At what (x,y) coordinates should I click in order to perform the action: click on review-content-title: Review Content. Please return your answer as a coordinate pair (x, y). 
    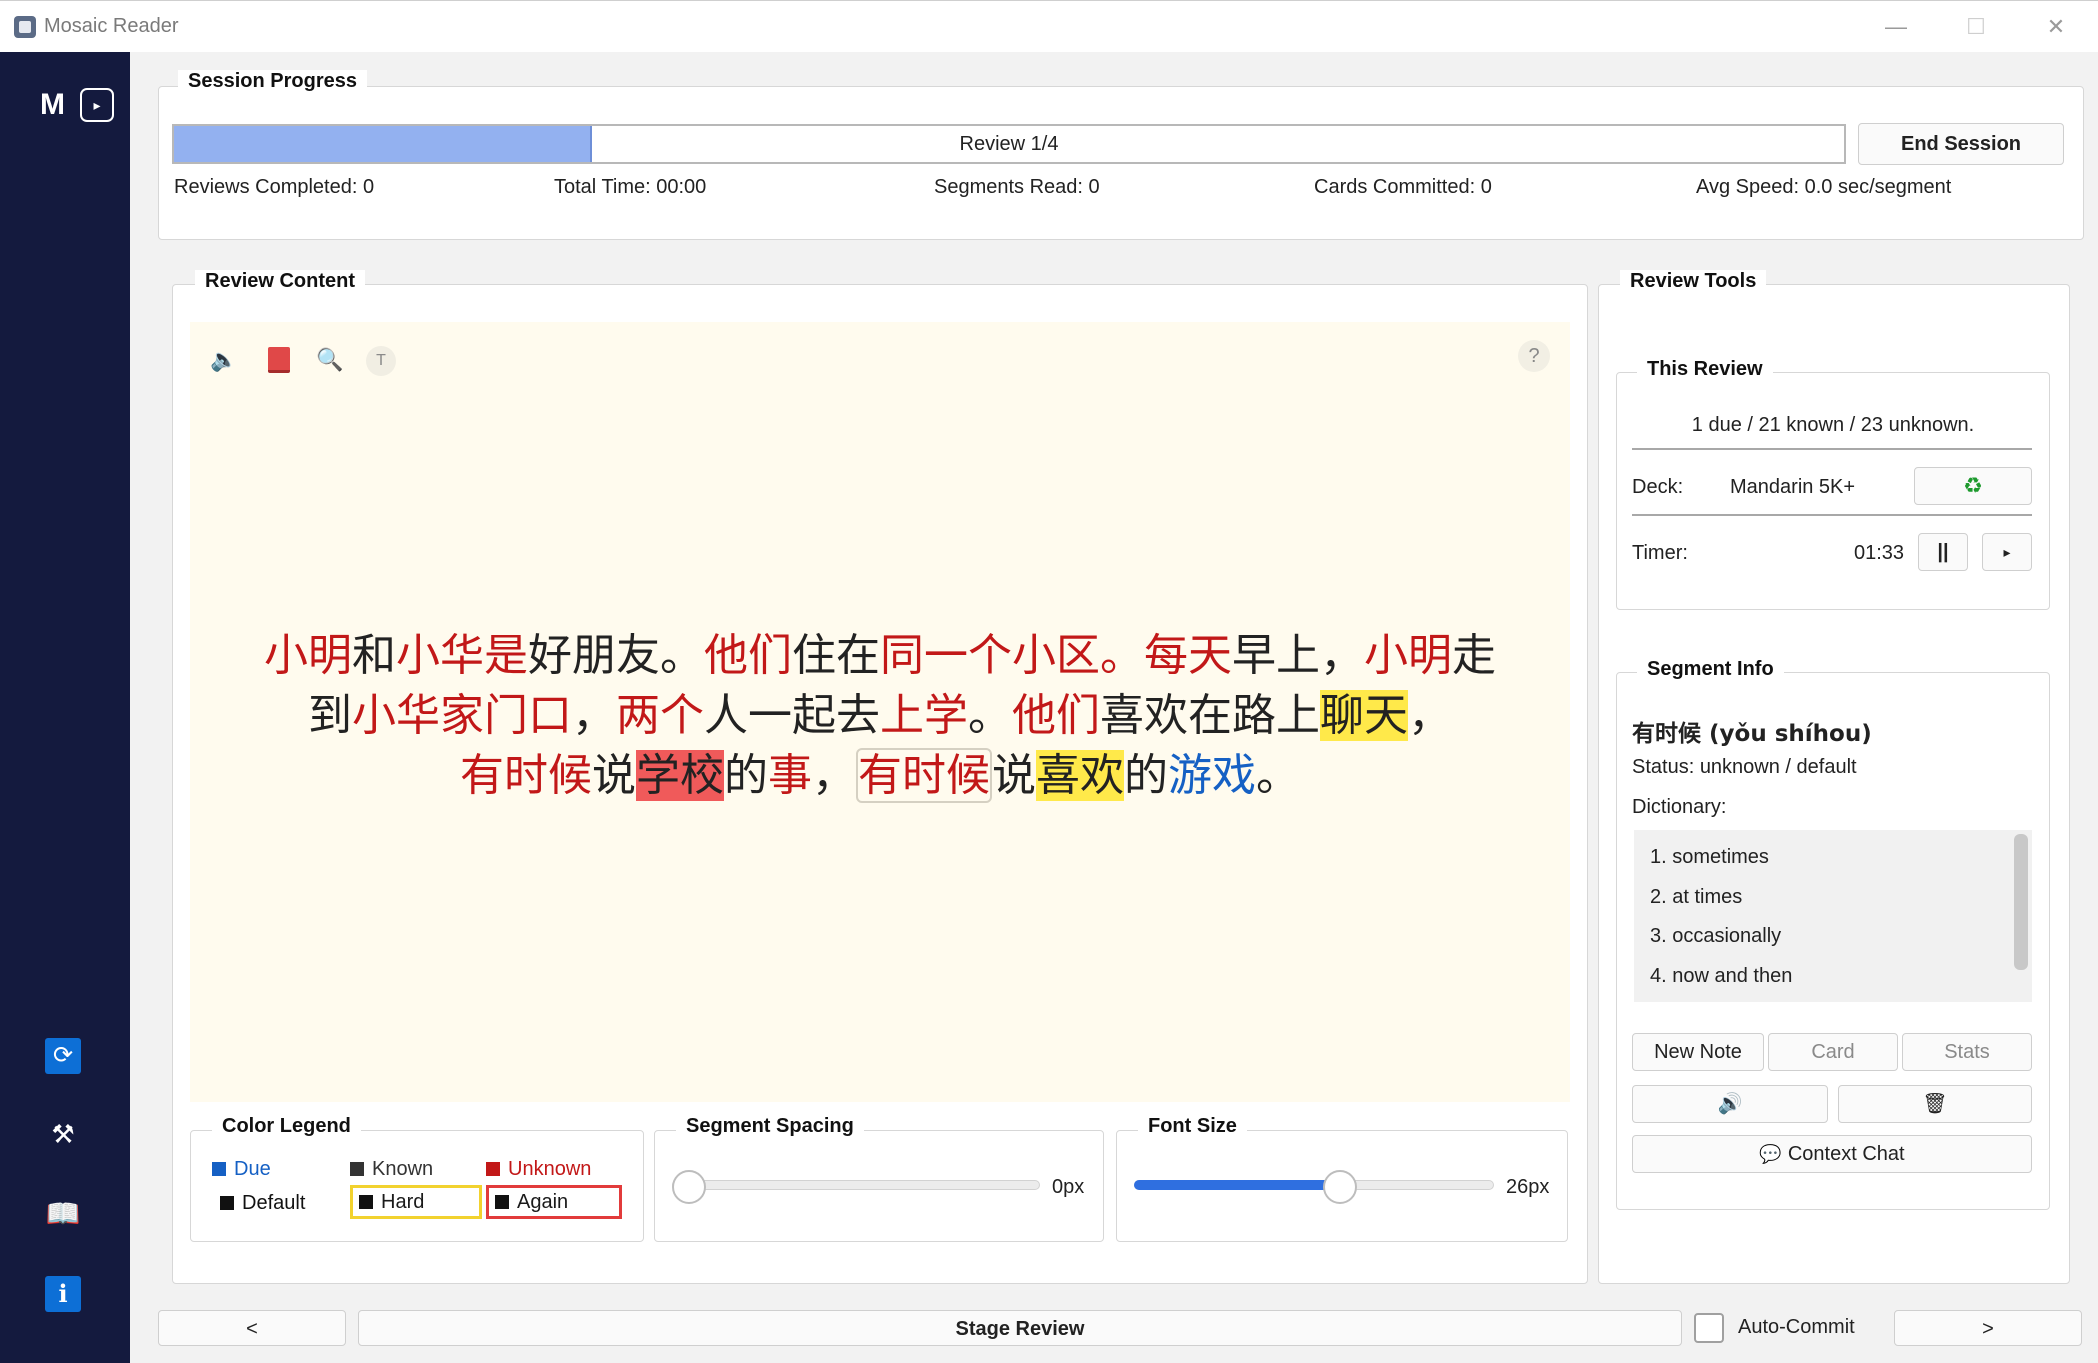
    Looking at the image, I should click on (280, 281).